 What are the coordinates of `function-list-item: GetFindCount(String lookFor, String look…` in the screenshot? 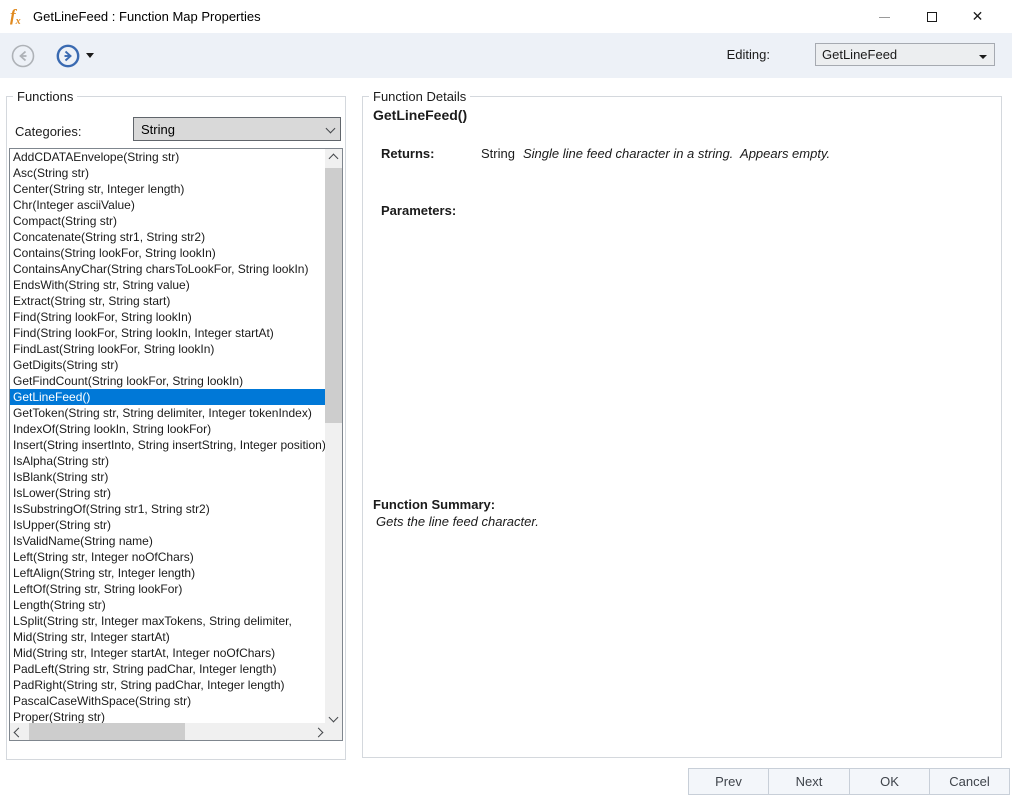 It's located at (167, 381).